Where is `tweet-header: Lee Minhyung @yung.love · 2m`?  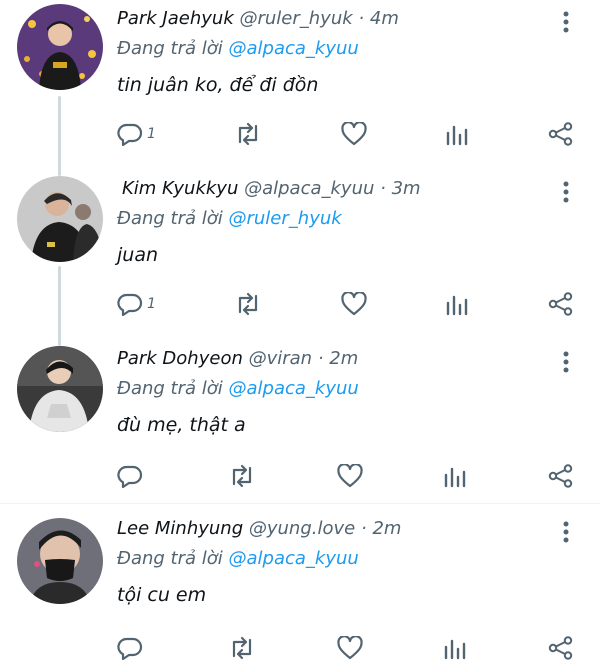 tweet-header: Lee Minhyung @yung.love · 2m is located at coordinates (338, 528).